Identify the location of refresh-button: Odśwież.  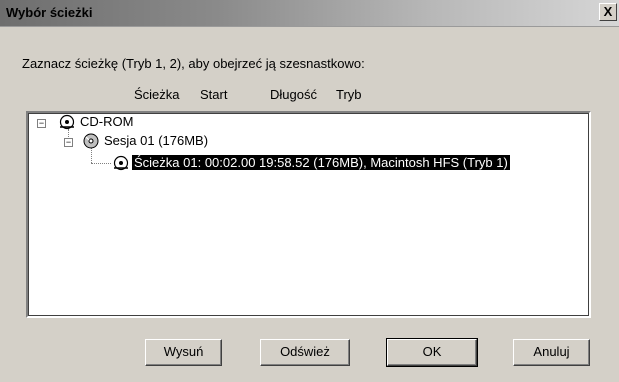
(305, 352).